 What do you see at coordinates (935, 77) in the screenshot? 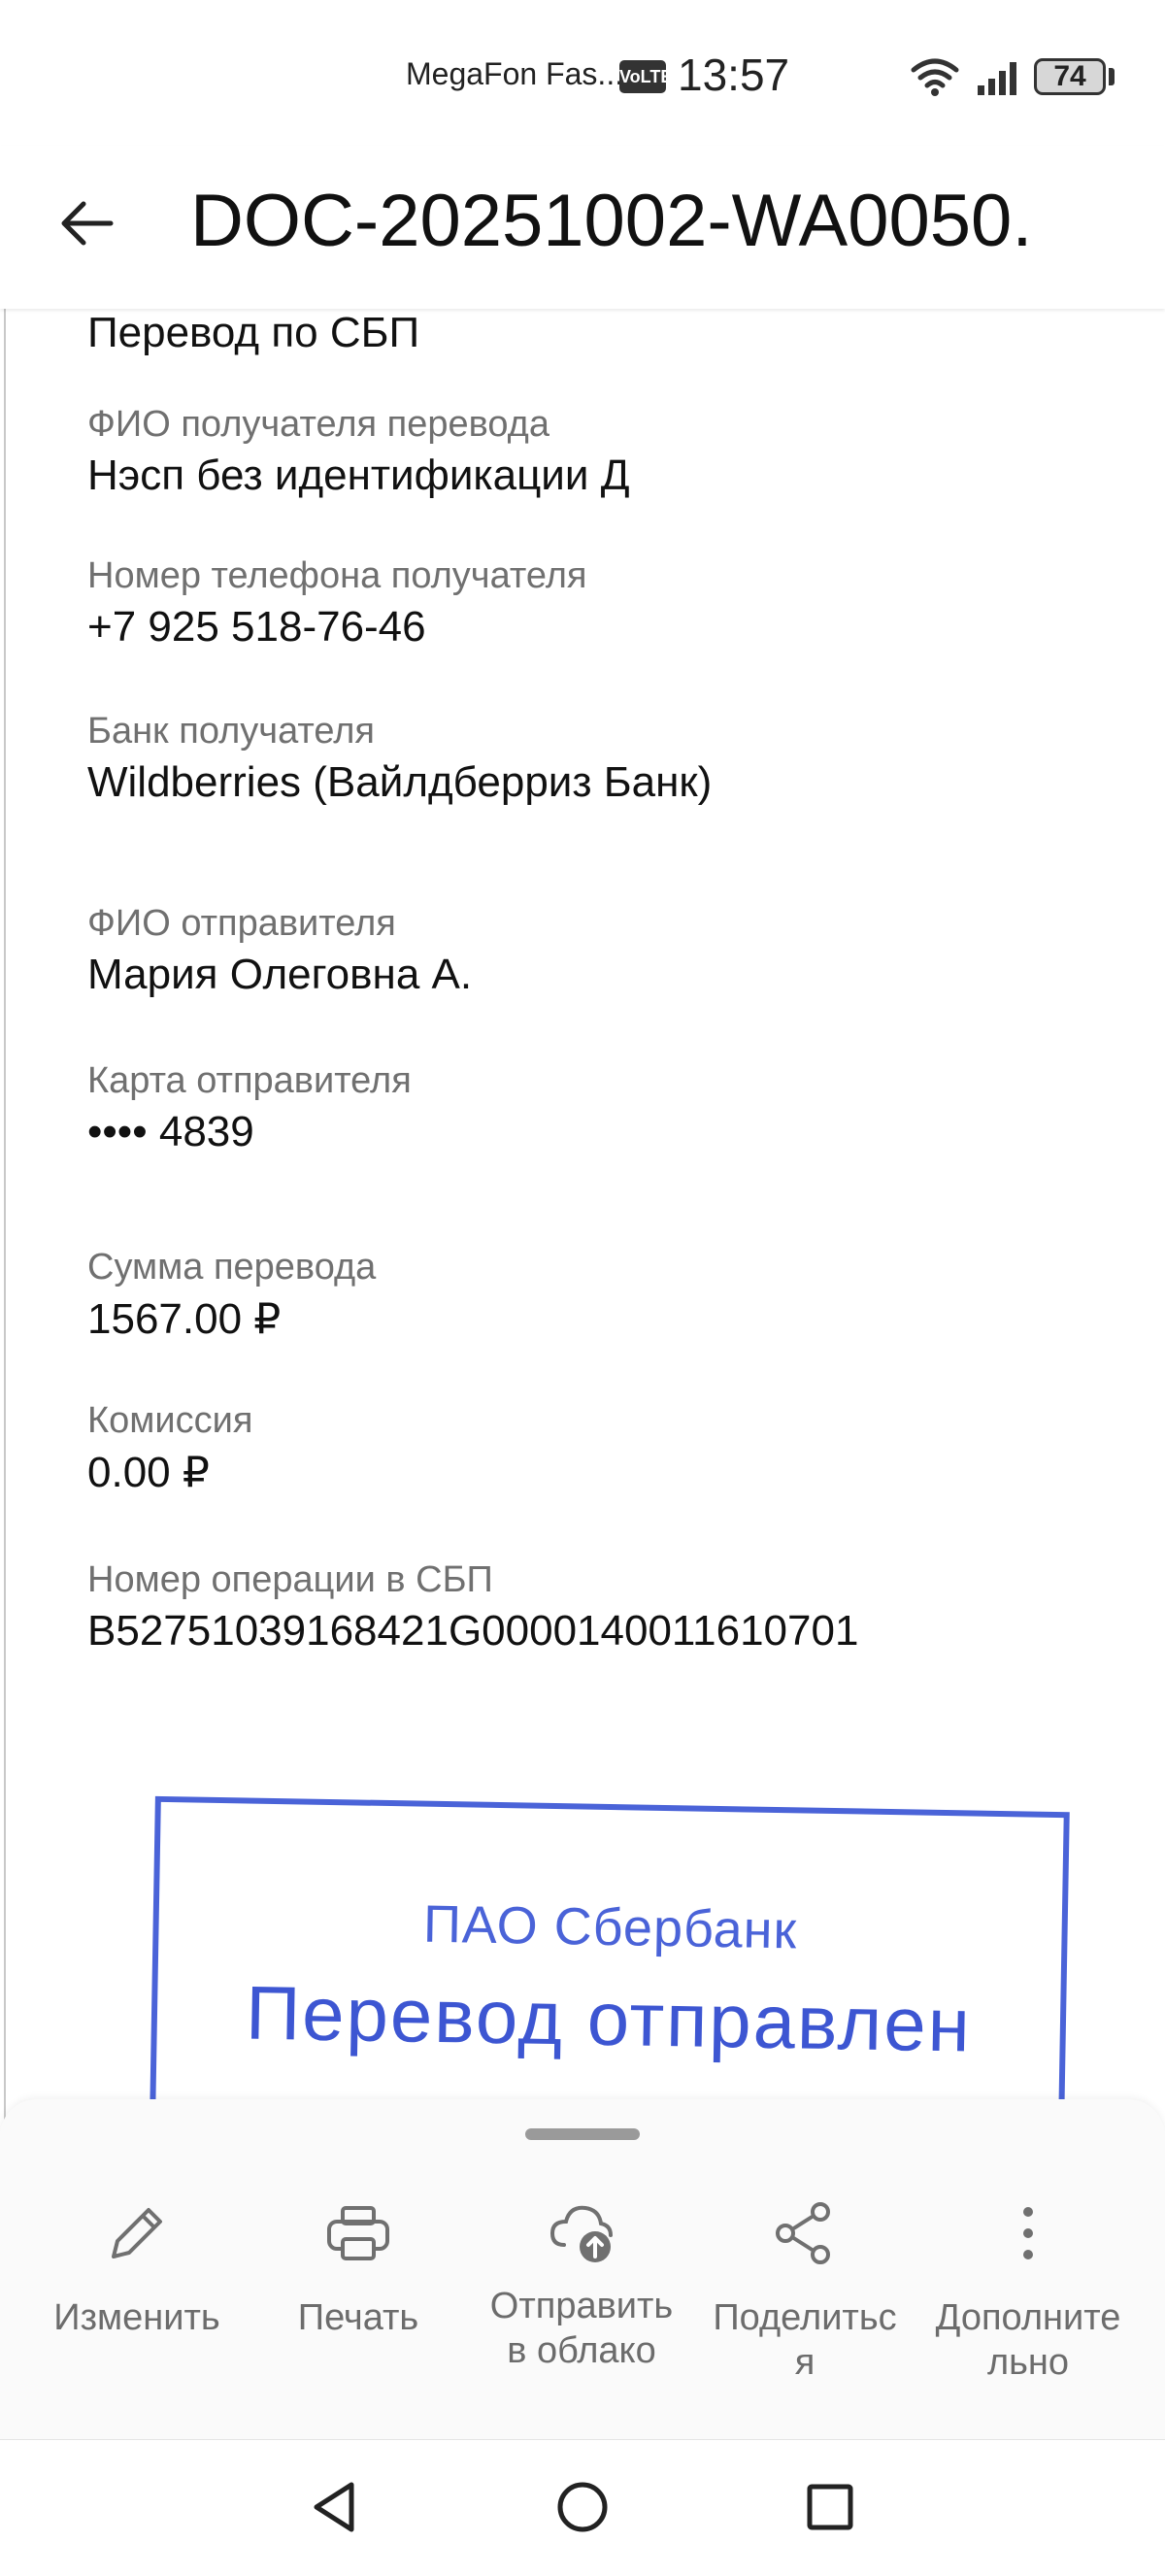
I see `wifi-icon` at bounding box center [935, 77].